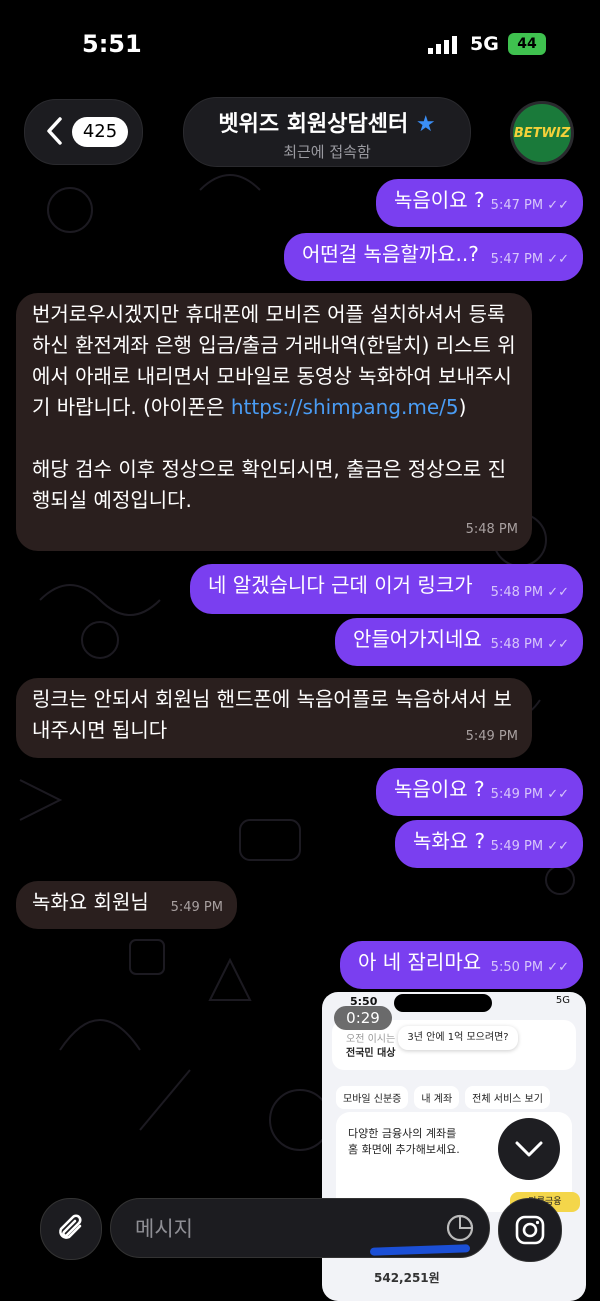  I want to click on message-bubble-outgoing: 아 네 잠리마요 5:50 PM ✓✓, so click(461, 965).